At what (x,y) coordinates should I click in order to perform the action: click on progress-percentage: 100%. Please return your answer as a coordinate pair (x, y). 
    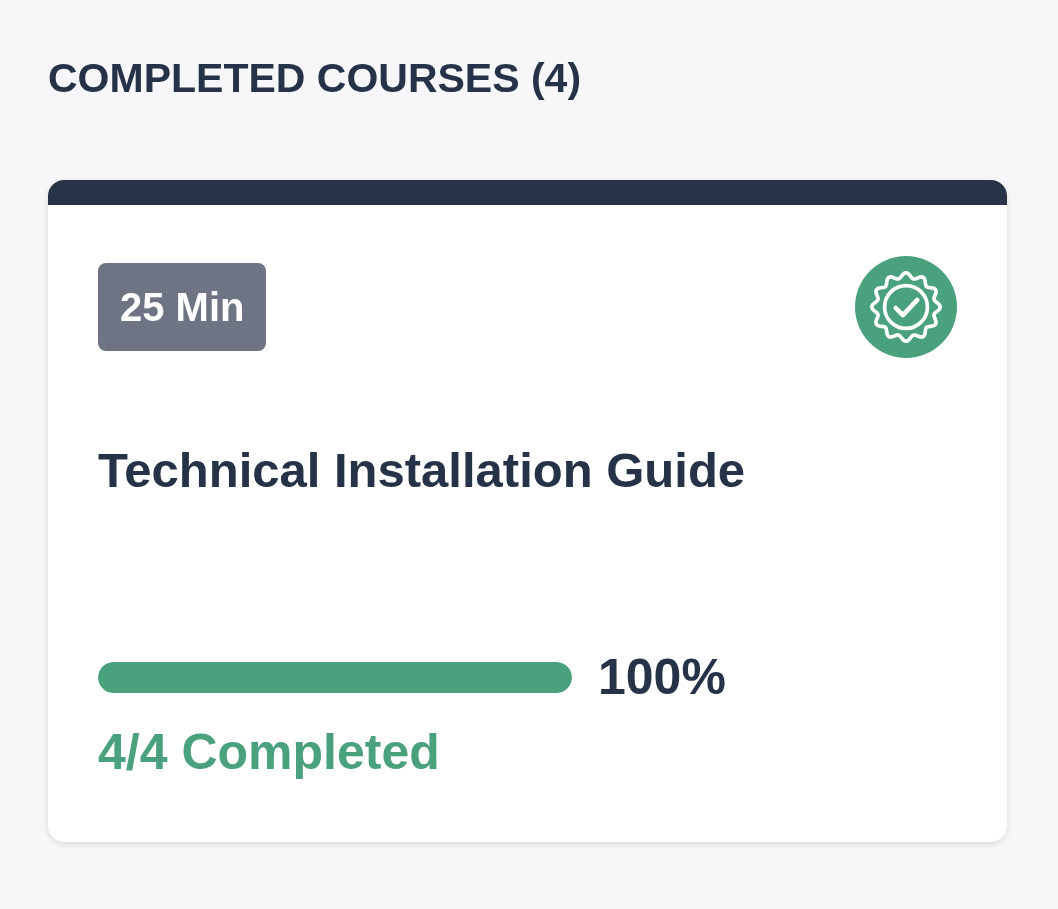
    Looking at the image, I should click on (662, 677).